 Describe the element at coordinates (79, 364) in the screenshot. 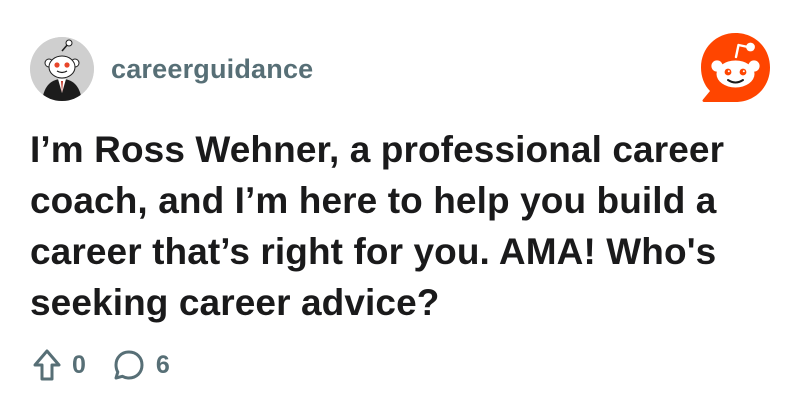

I see `upvote-count: 0` at that location.